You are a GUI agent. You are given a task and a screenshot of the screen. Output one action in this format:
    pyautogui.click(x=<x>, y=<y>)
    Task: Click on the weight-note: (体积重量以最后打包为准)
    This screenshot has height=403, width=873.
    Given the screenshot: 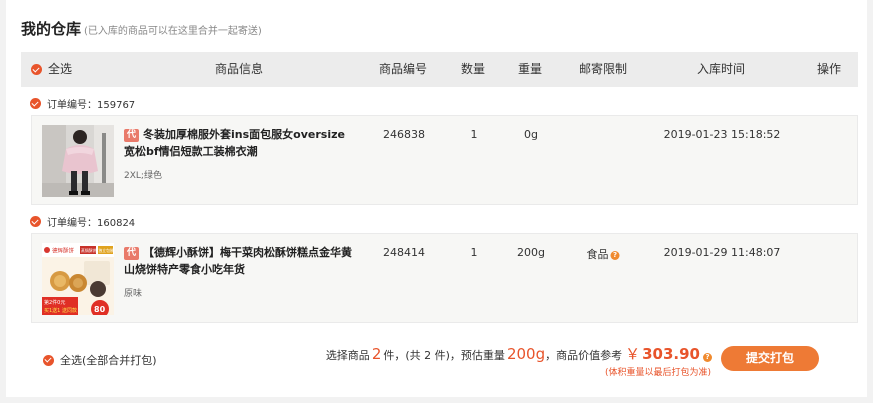 What is the action you would take?
    pyautogui.click(x=657, y=373)
    